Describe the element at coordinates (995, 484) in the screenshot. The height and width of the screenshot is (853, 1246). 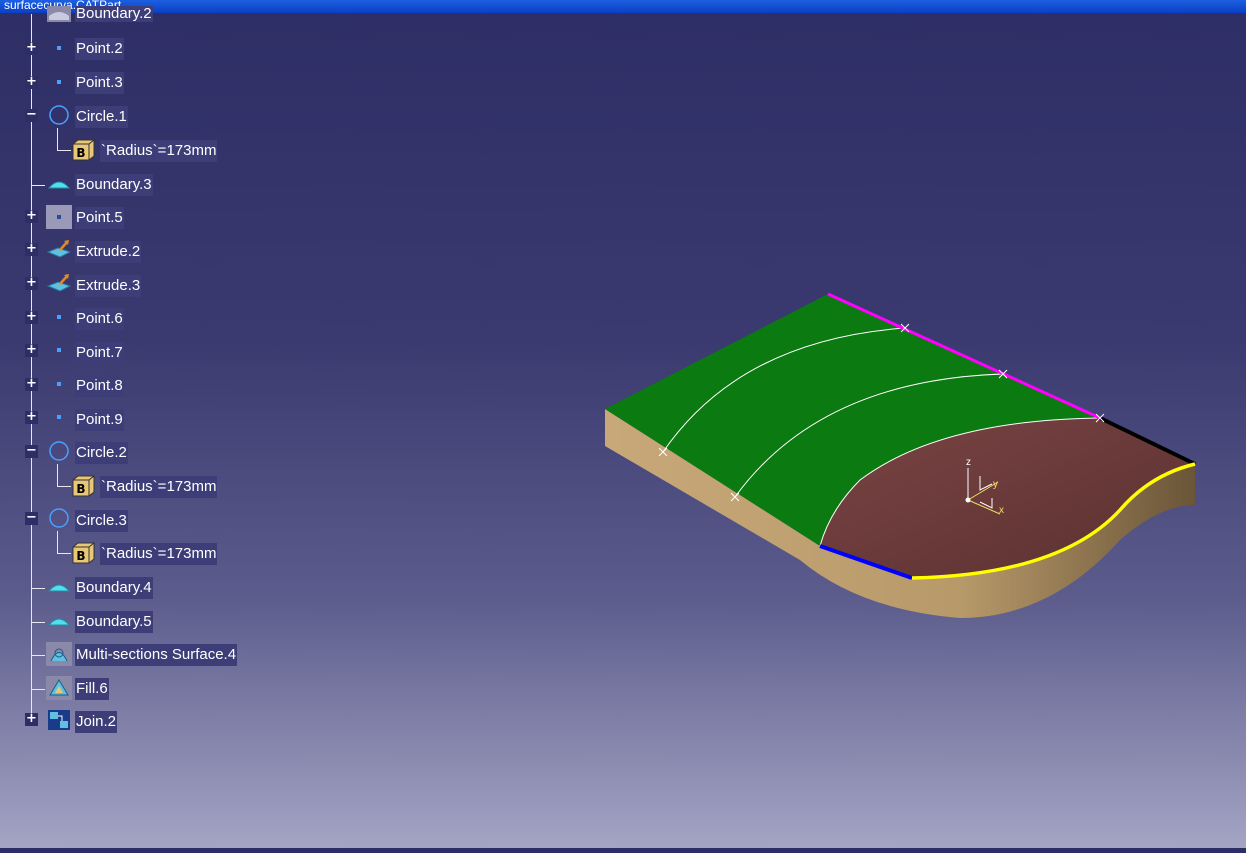
I see `axis-label-y: y` at that location.